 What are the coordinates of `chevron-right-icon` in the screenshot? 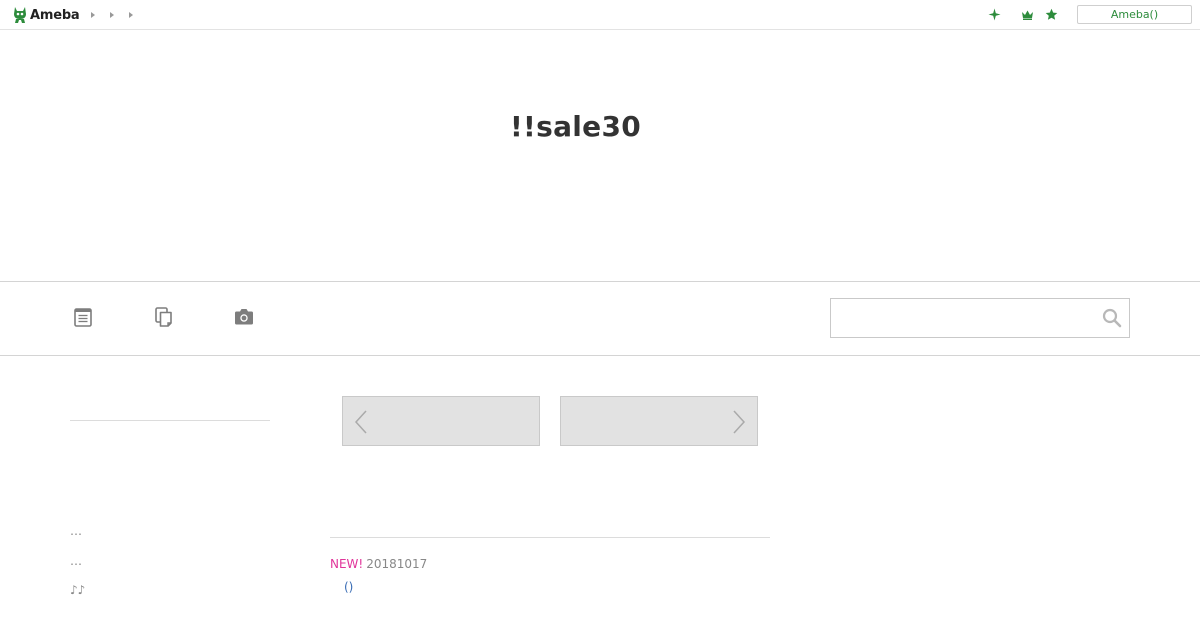 It's located at (739, 422).